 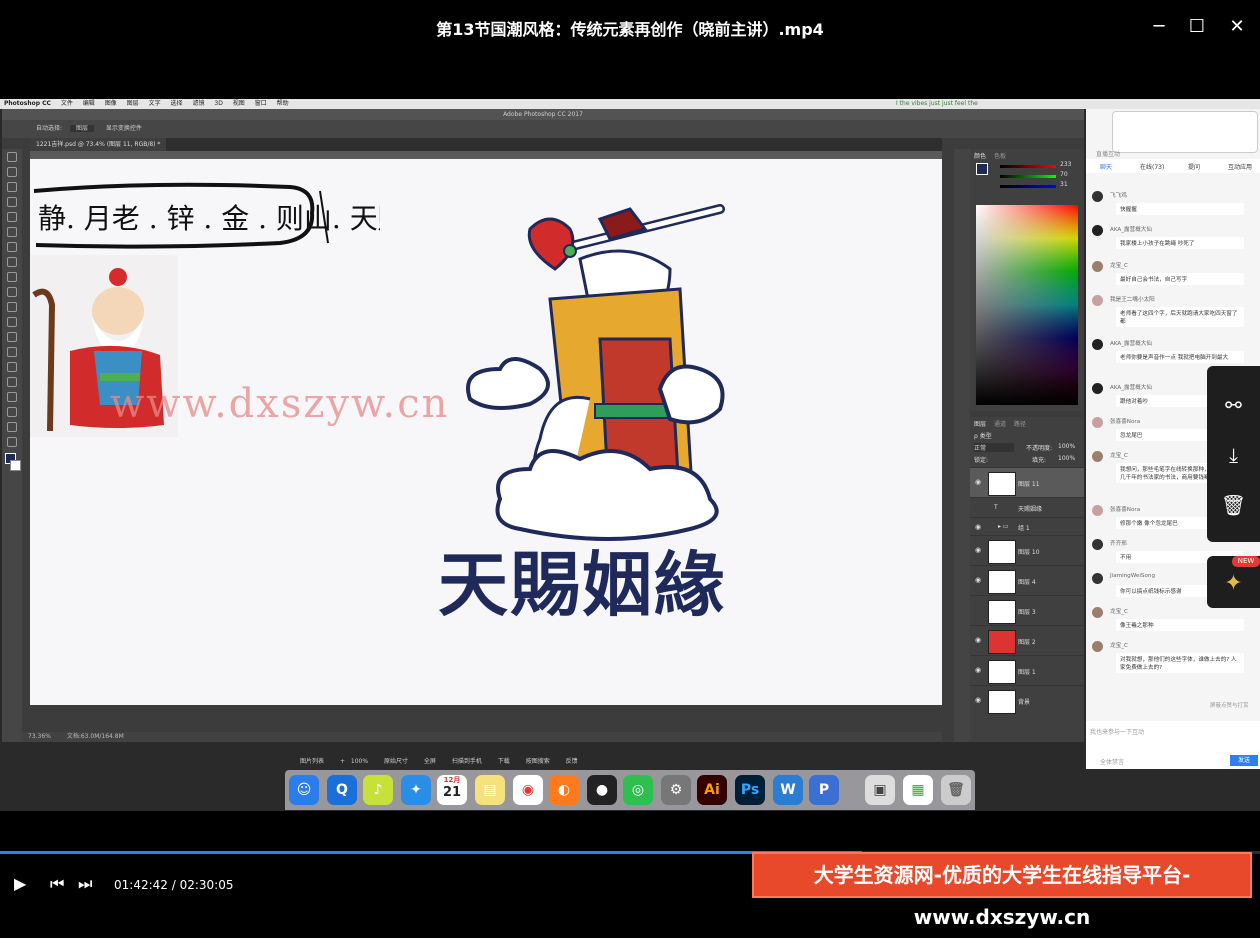 I want to click on fill-value: 100%, so click(x=1066, y=458).